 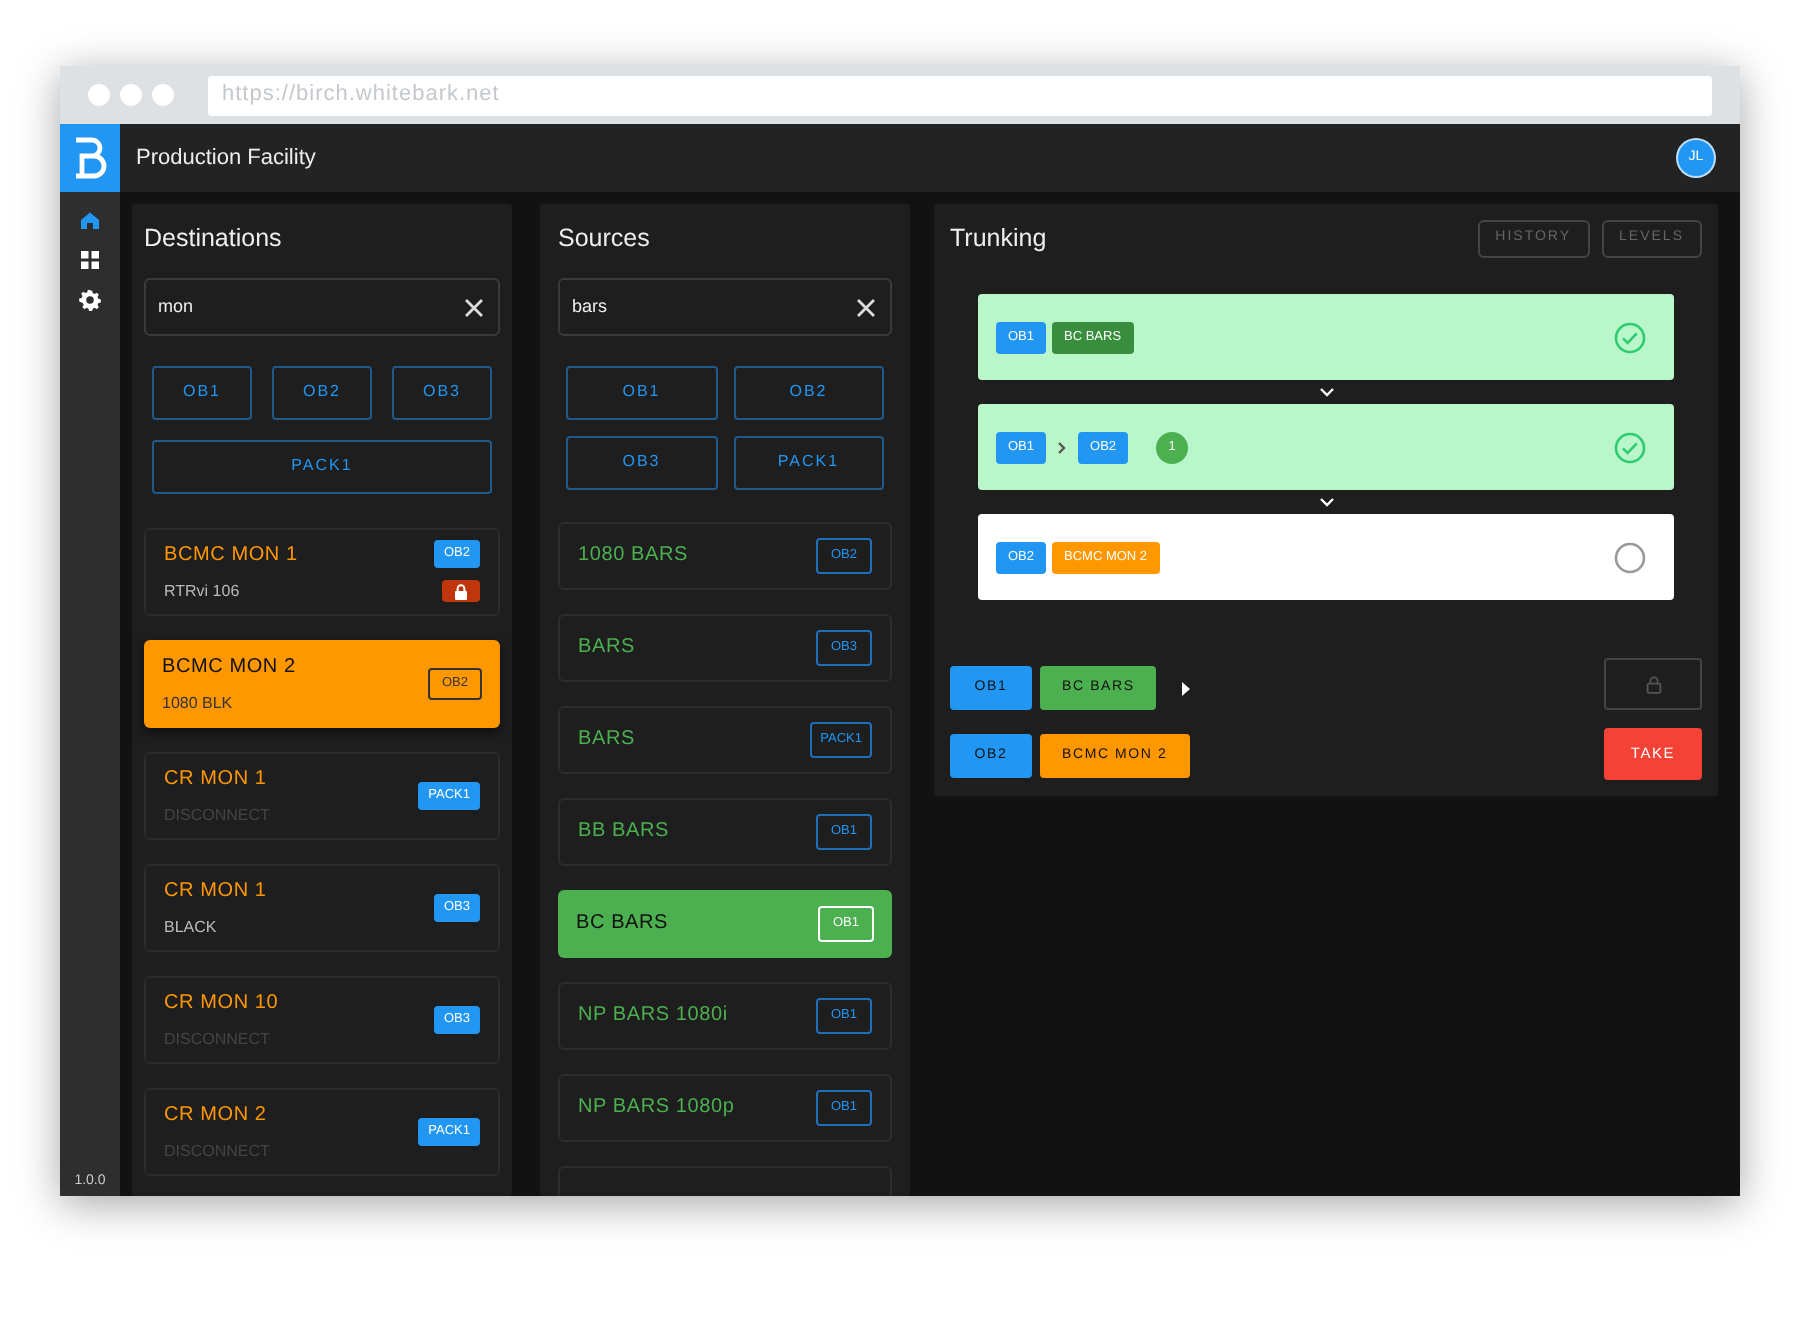 I want to click on logo-icon, so click(x=90, y=158).